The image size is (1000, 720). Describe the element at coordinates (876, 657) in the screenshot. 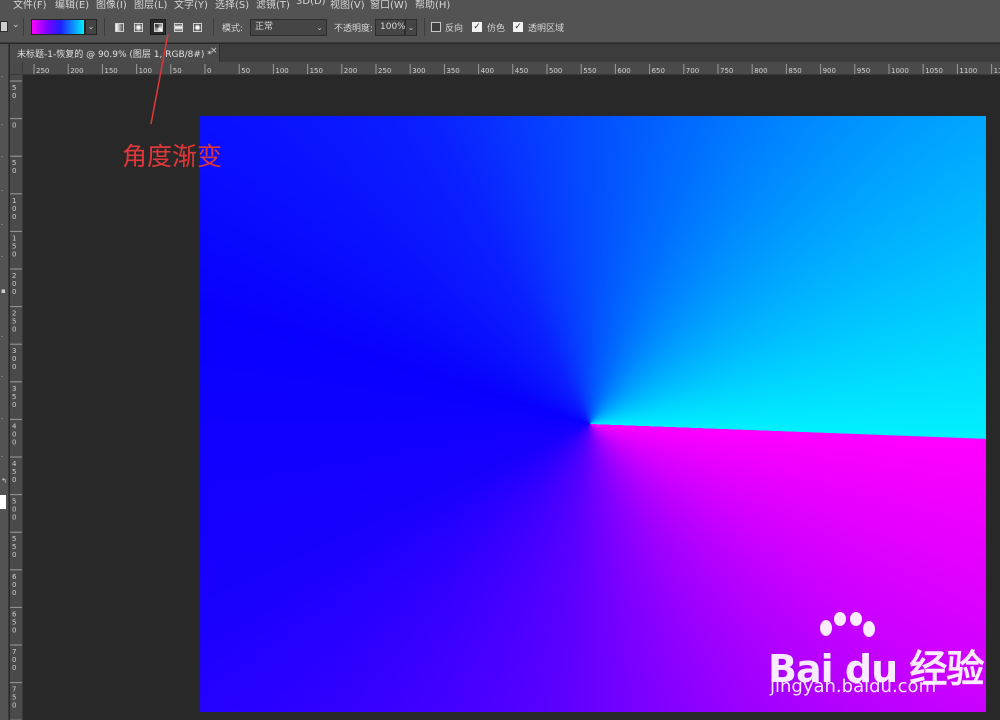

I see `baidu-watermark: Bai du 经验 jingyan.baidu.com` at that location.